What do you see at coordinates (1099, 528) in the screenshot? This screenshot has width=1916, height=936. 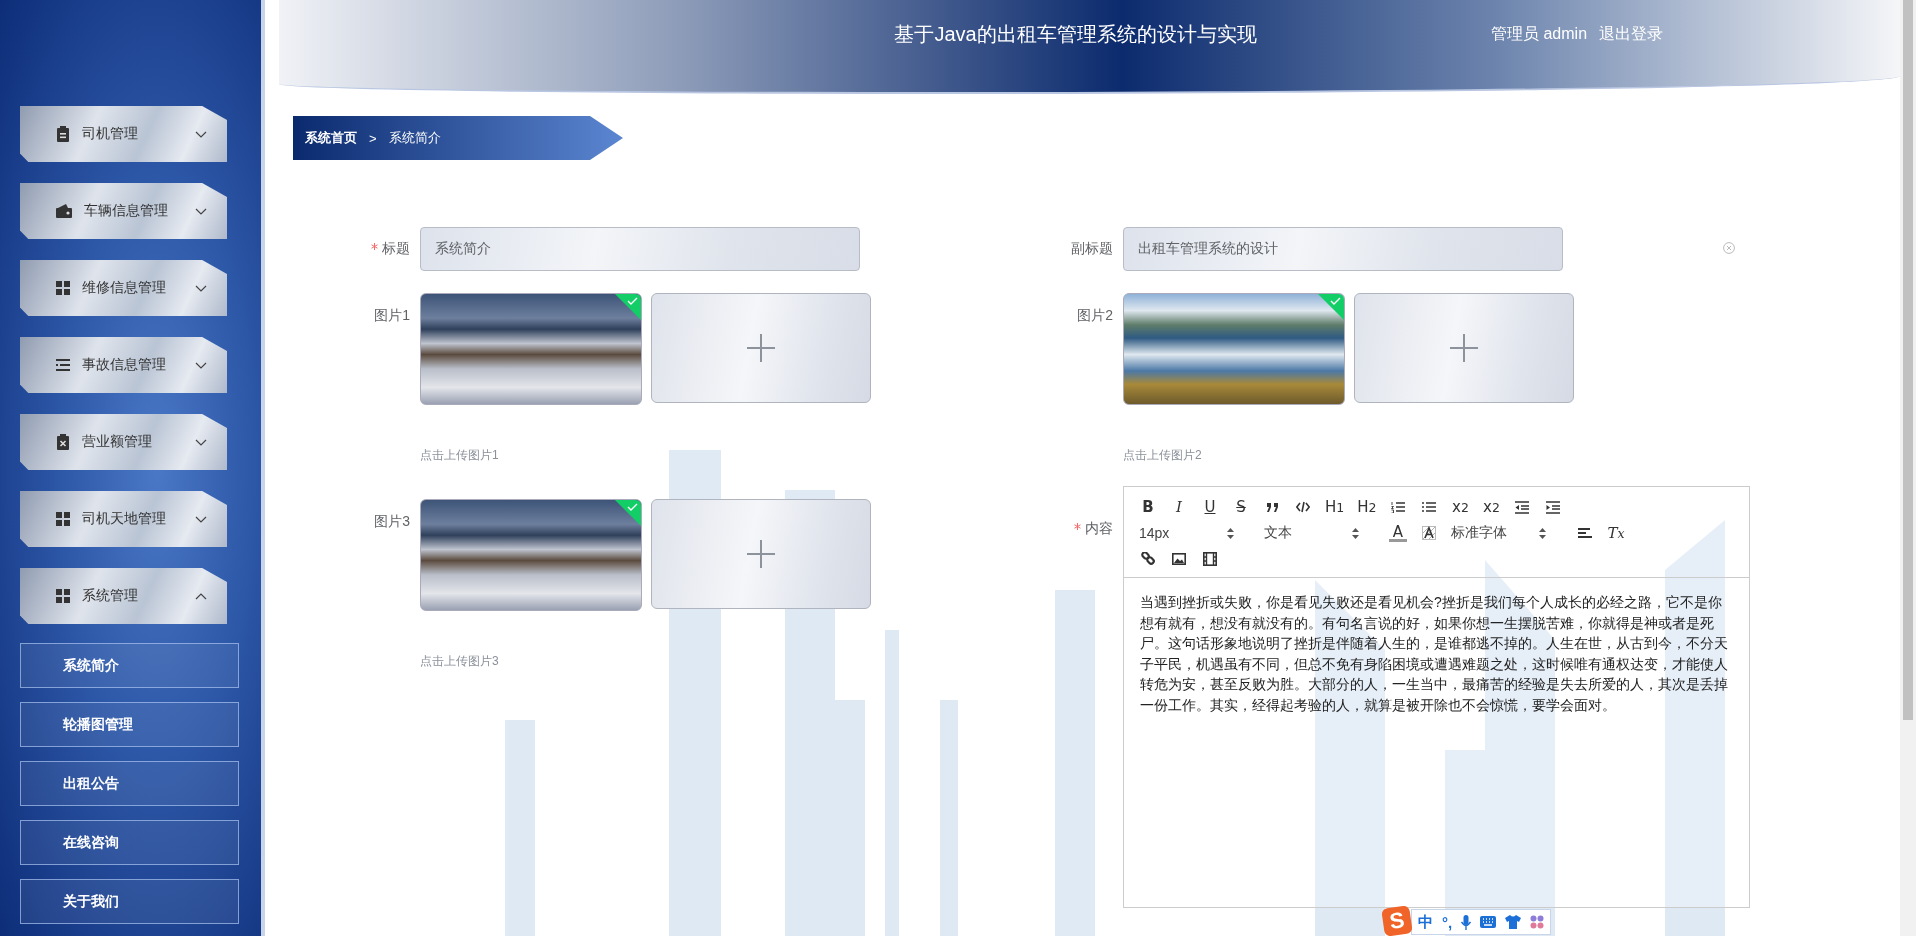 I see `field-label: 内容` at bounding box center [1099, 528].